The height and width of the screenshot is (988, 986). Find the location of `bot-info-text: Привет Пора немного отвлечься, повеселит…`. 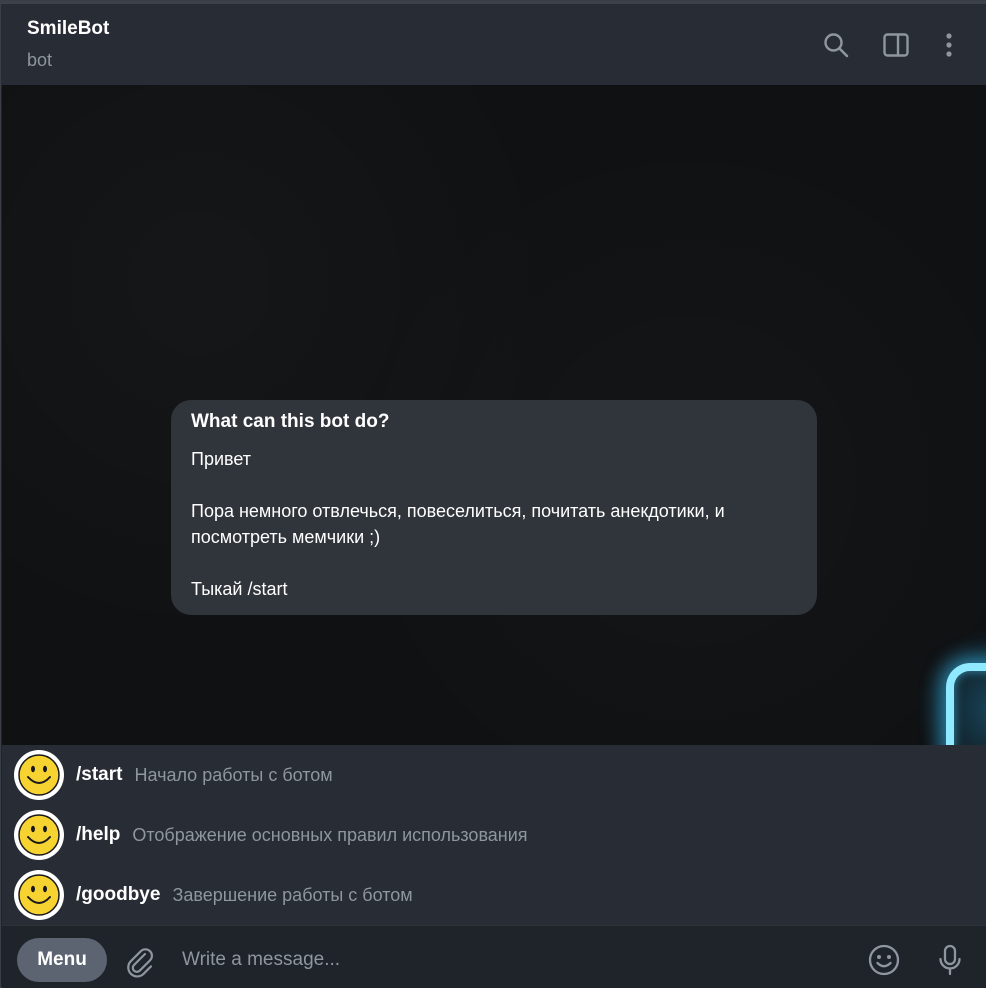

bot-info-text: Привет Пора немного отвлечься, повеселит… is located at coordinates (458, 524).